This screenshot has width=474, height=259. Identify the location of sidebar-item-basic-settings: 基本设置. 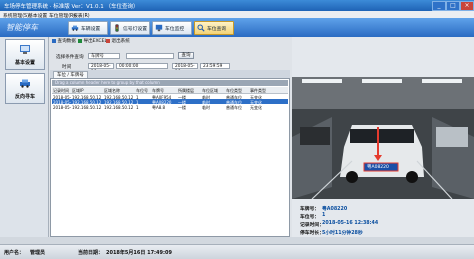
(25, 54).